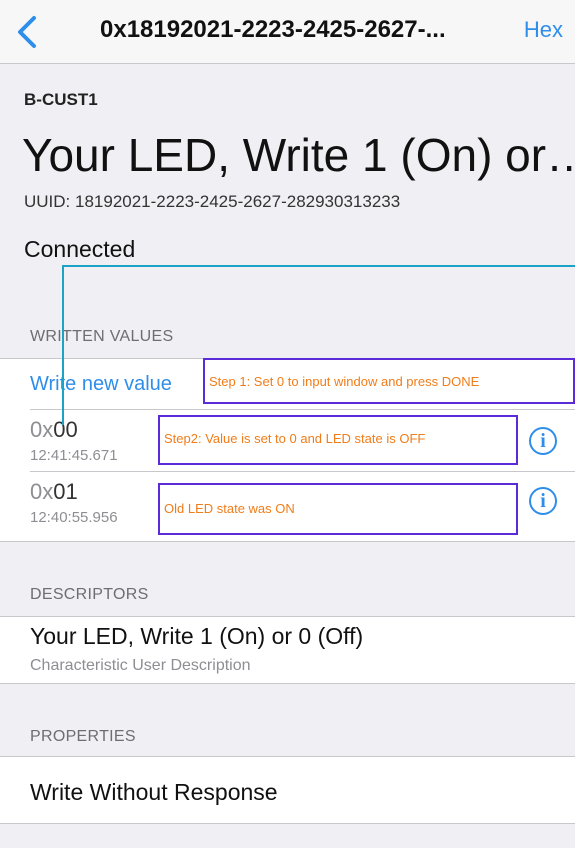 This screenshot has height=848, width=575. I want to click on annotation-old-state: Old LED state was ON, so click(338, 509).